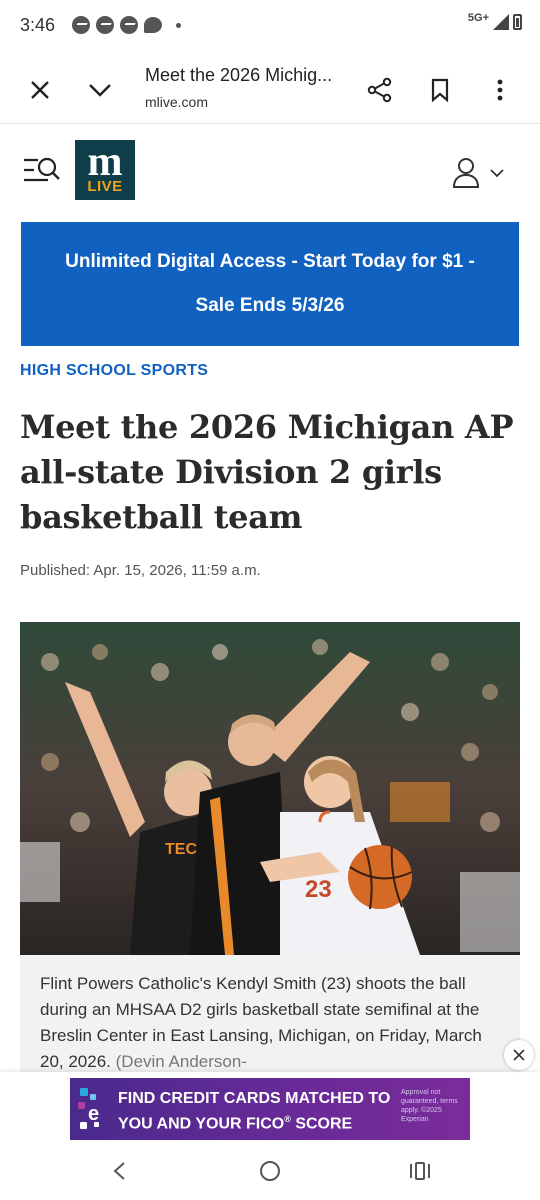 This screenshot has width=540, height=1200. I want to click on recents-icon, so click(420, 1171).